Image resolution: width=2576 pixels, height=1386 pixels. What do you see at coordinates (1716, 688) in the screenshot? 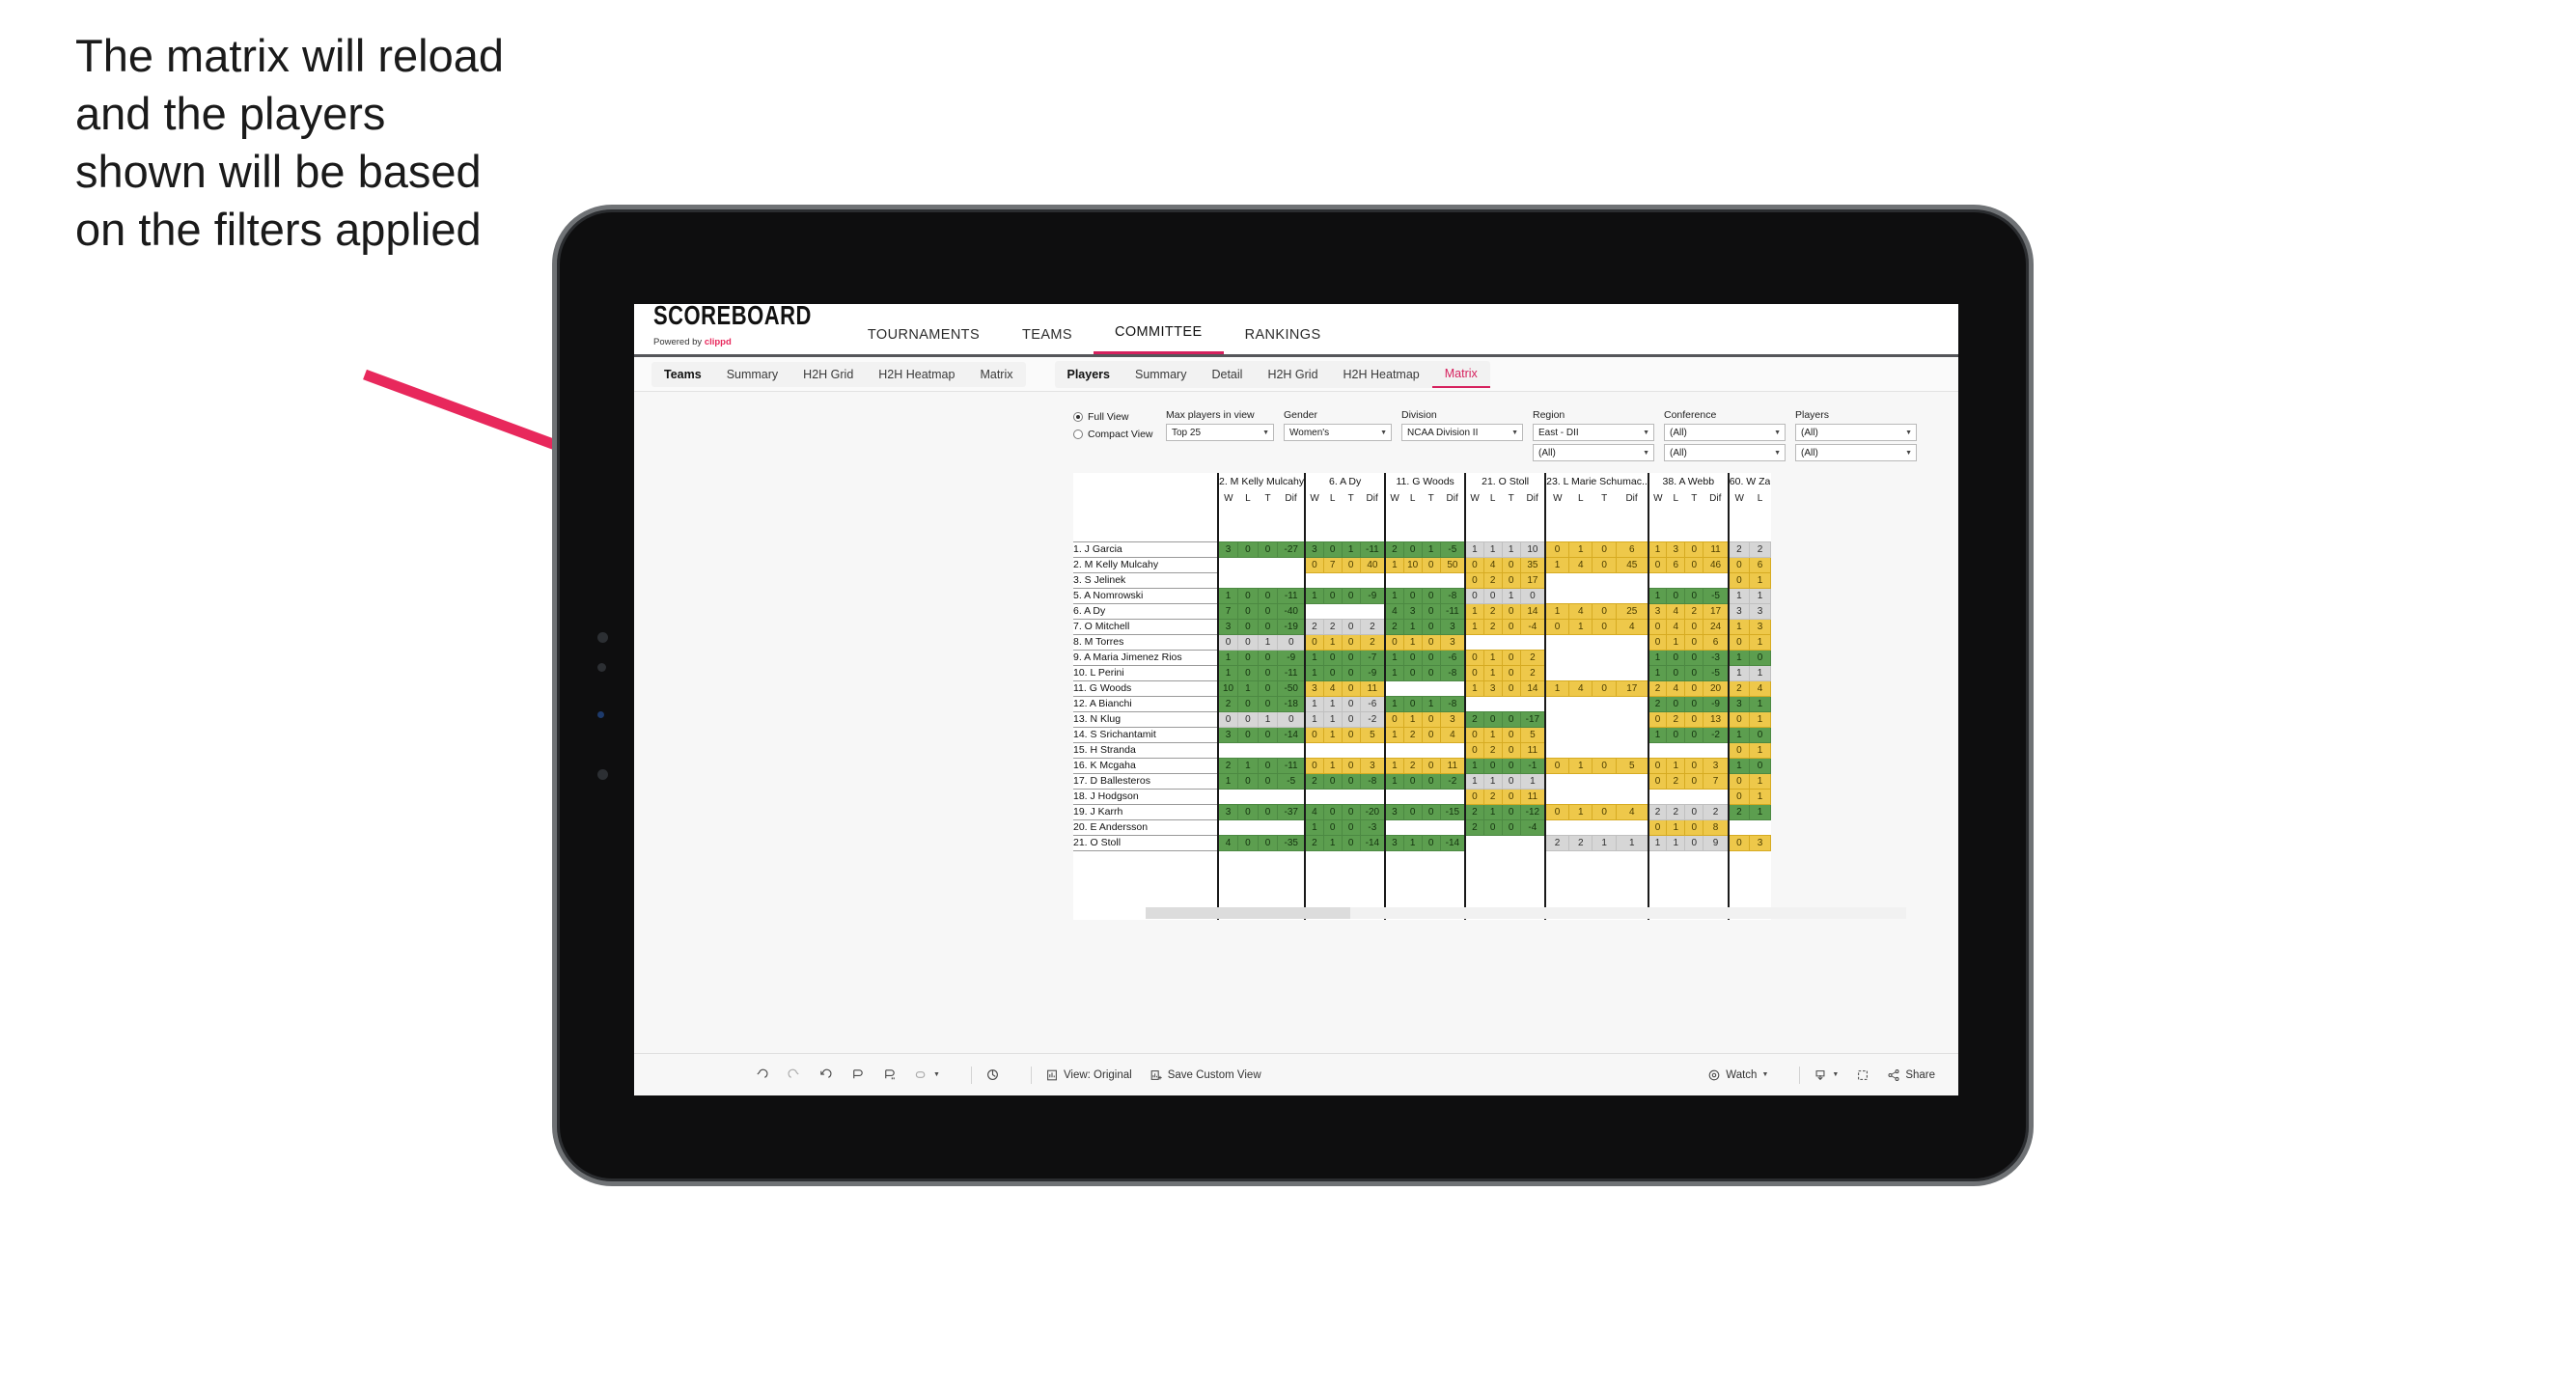
I see `matrix-cell: 20` at bounding box center [1716, 688].